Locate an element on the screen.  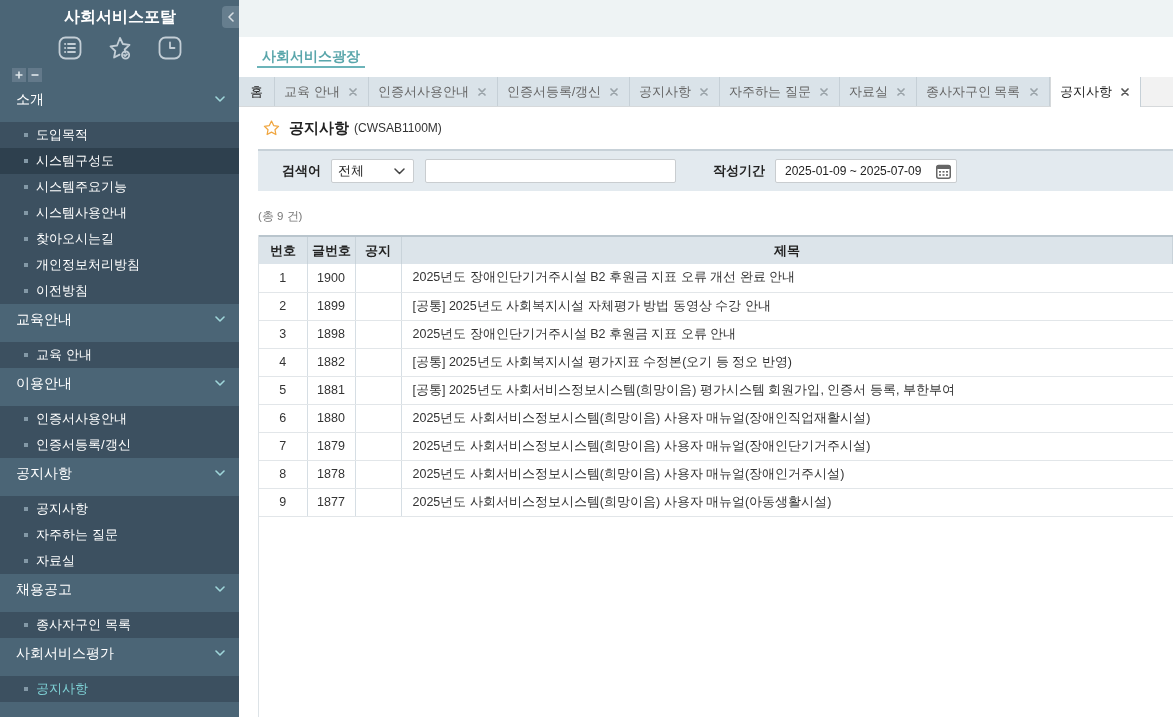
table-cell: 2025년도 장애인단기거주시설 B2 후원금 지표 오류 개선 완료 안내 is located at coordinates (787, 278).